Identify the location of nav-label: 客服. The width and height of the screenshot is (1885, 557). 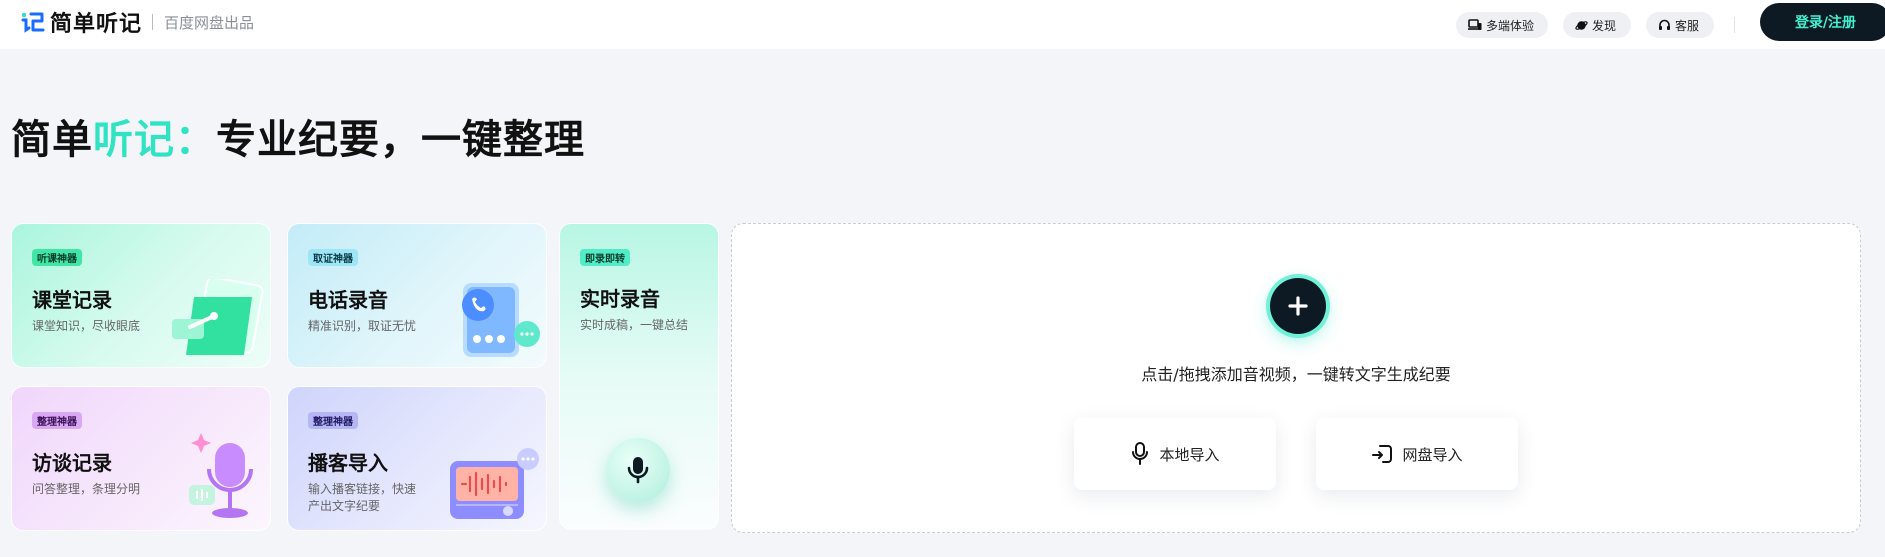
(1687, 25).